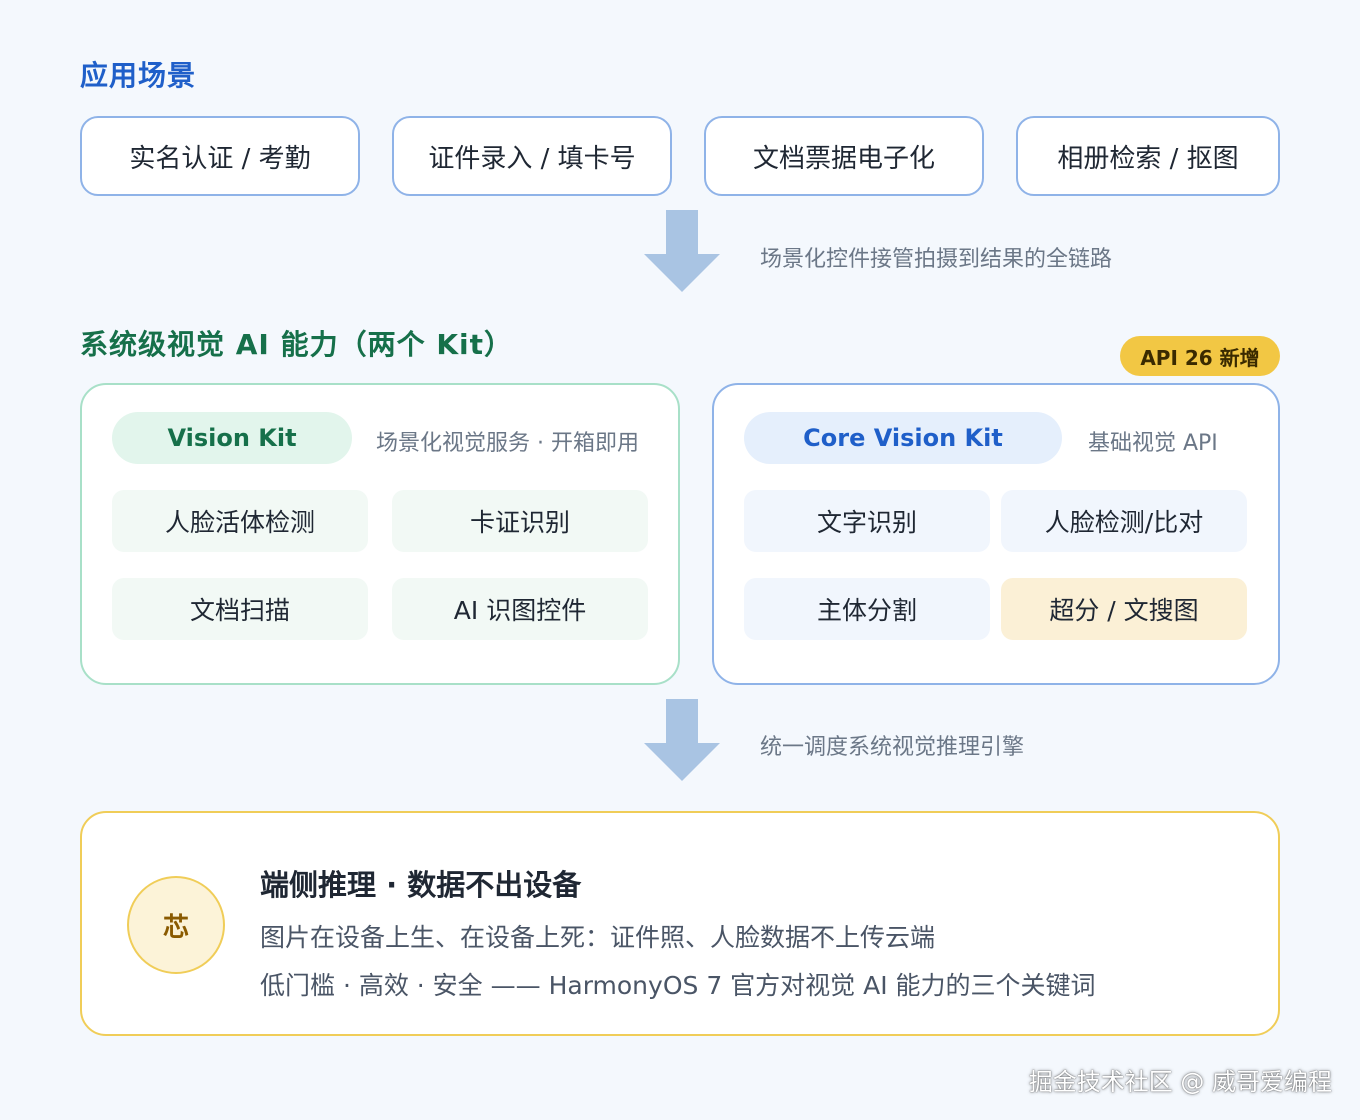 The height and width of the screenshot is (1120, 1360). I want to click on scenario-box-album: 相册检索 / 抠图, so click(1148, 156).